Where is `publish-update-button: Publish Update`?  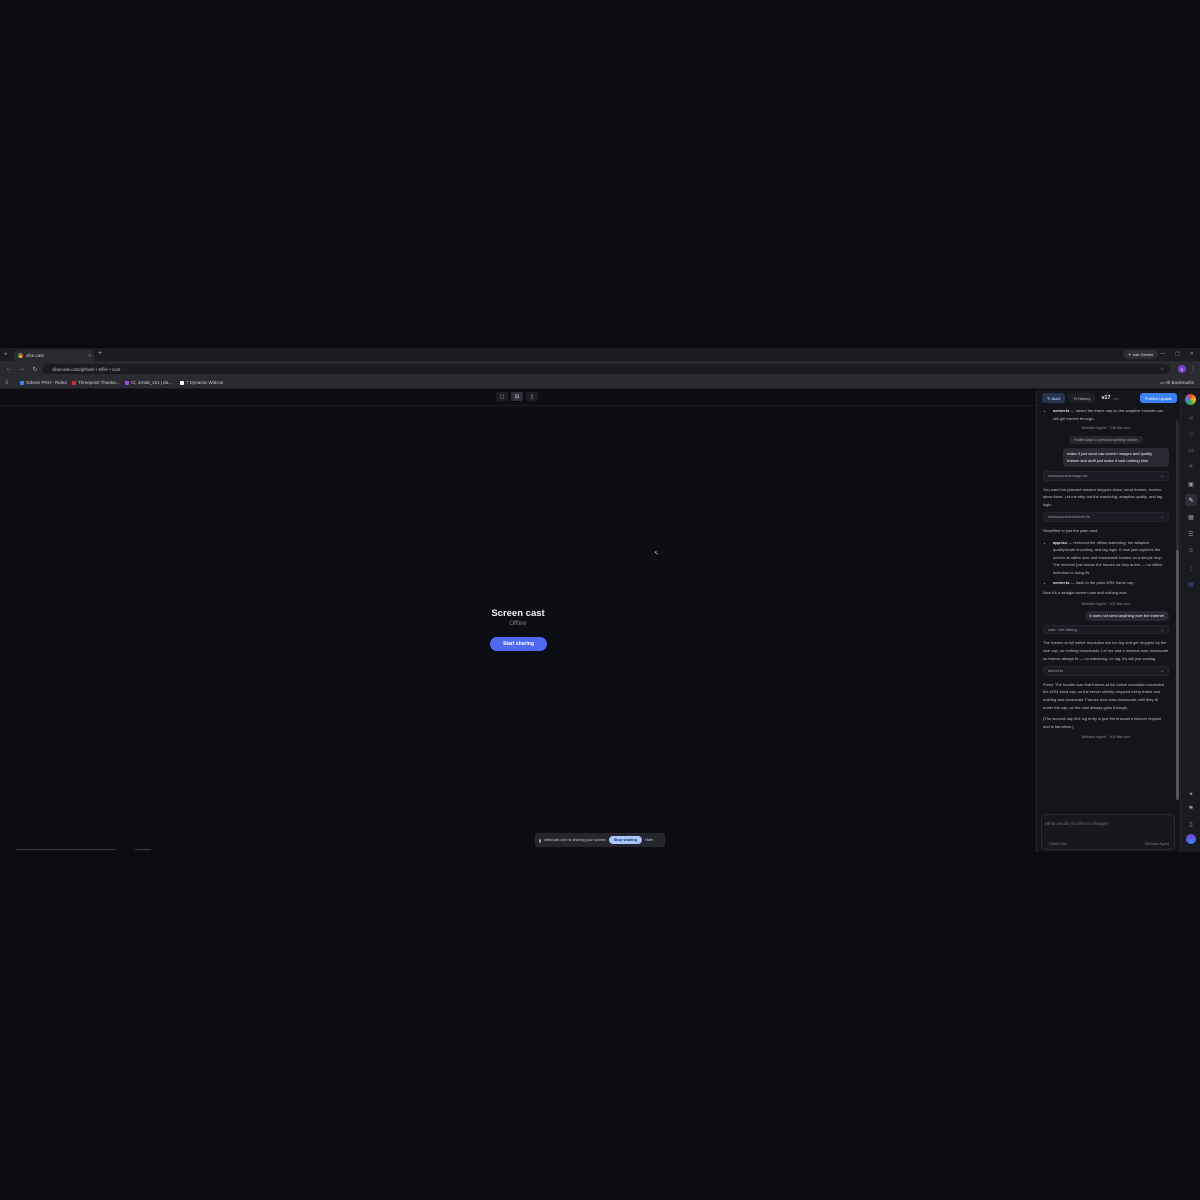
publish-update-button: Publish Update is located at coordinates (1158, 398).